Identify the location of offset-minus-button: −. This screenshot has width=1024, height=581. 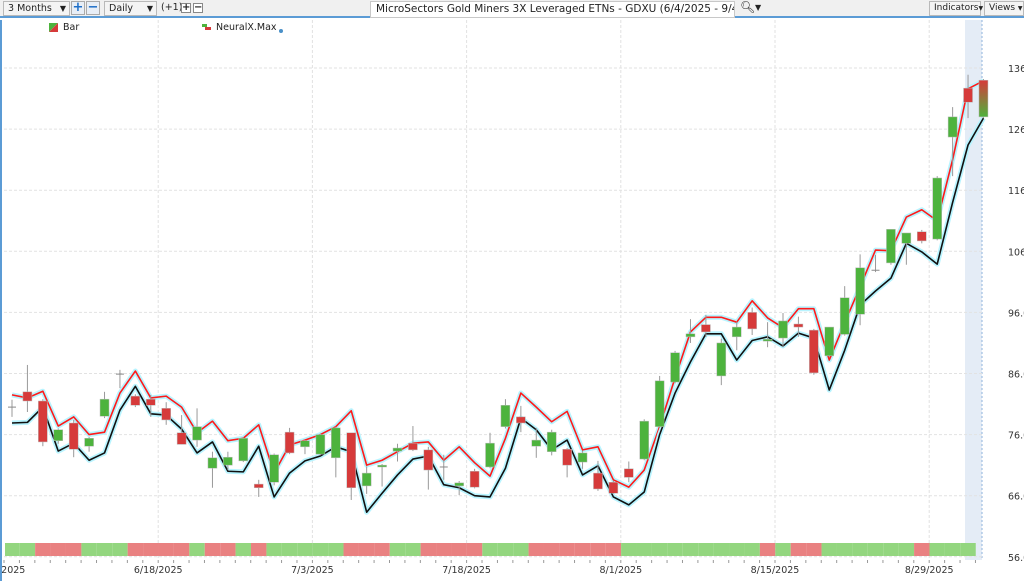
(198, 8).